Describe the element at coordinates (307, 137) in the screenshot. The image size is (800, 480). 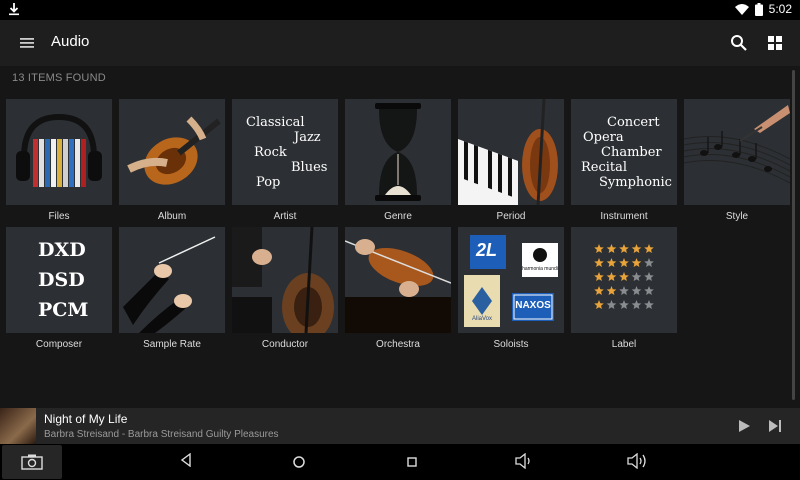
I see `artwork-word: Jazz` at that location.